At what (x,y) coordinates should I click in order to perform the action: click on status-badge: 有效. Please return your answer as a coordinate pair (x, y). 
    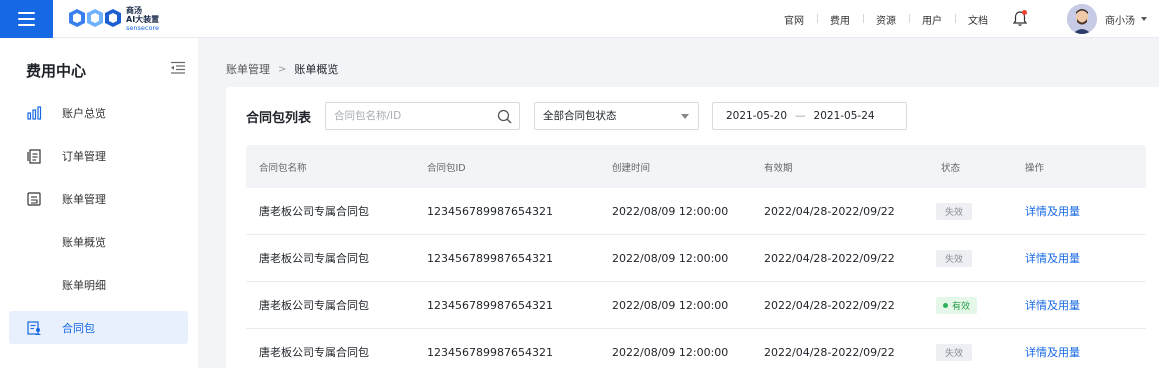
    Looking at the image, I should click on (957, 305).